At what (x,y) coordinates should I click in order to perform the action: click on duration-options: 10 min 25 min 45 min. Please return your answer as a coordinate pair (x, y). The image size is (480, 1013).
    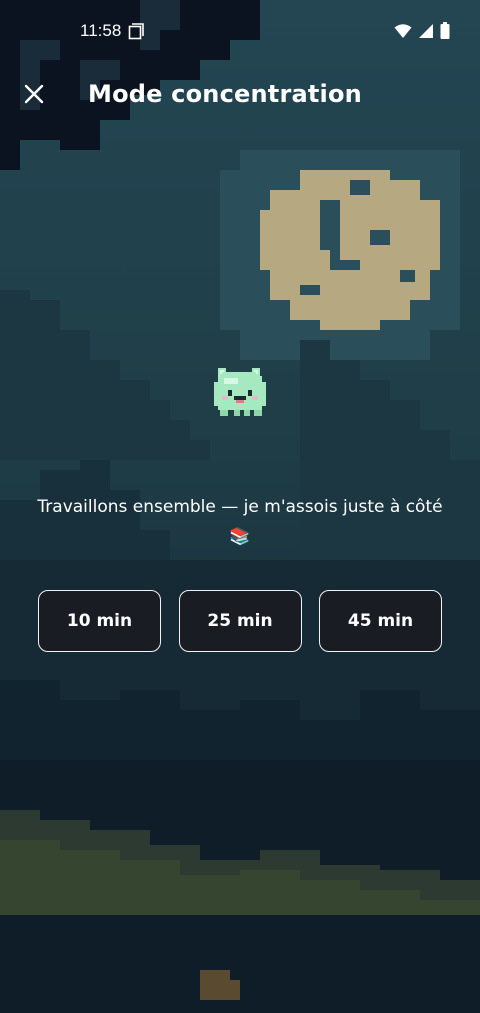
    Looking at the image, I should click on (240, 621).